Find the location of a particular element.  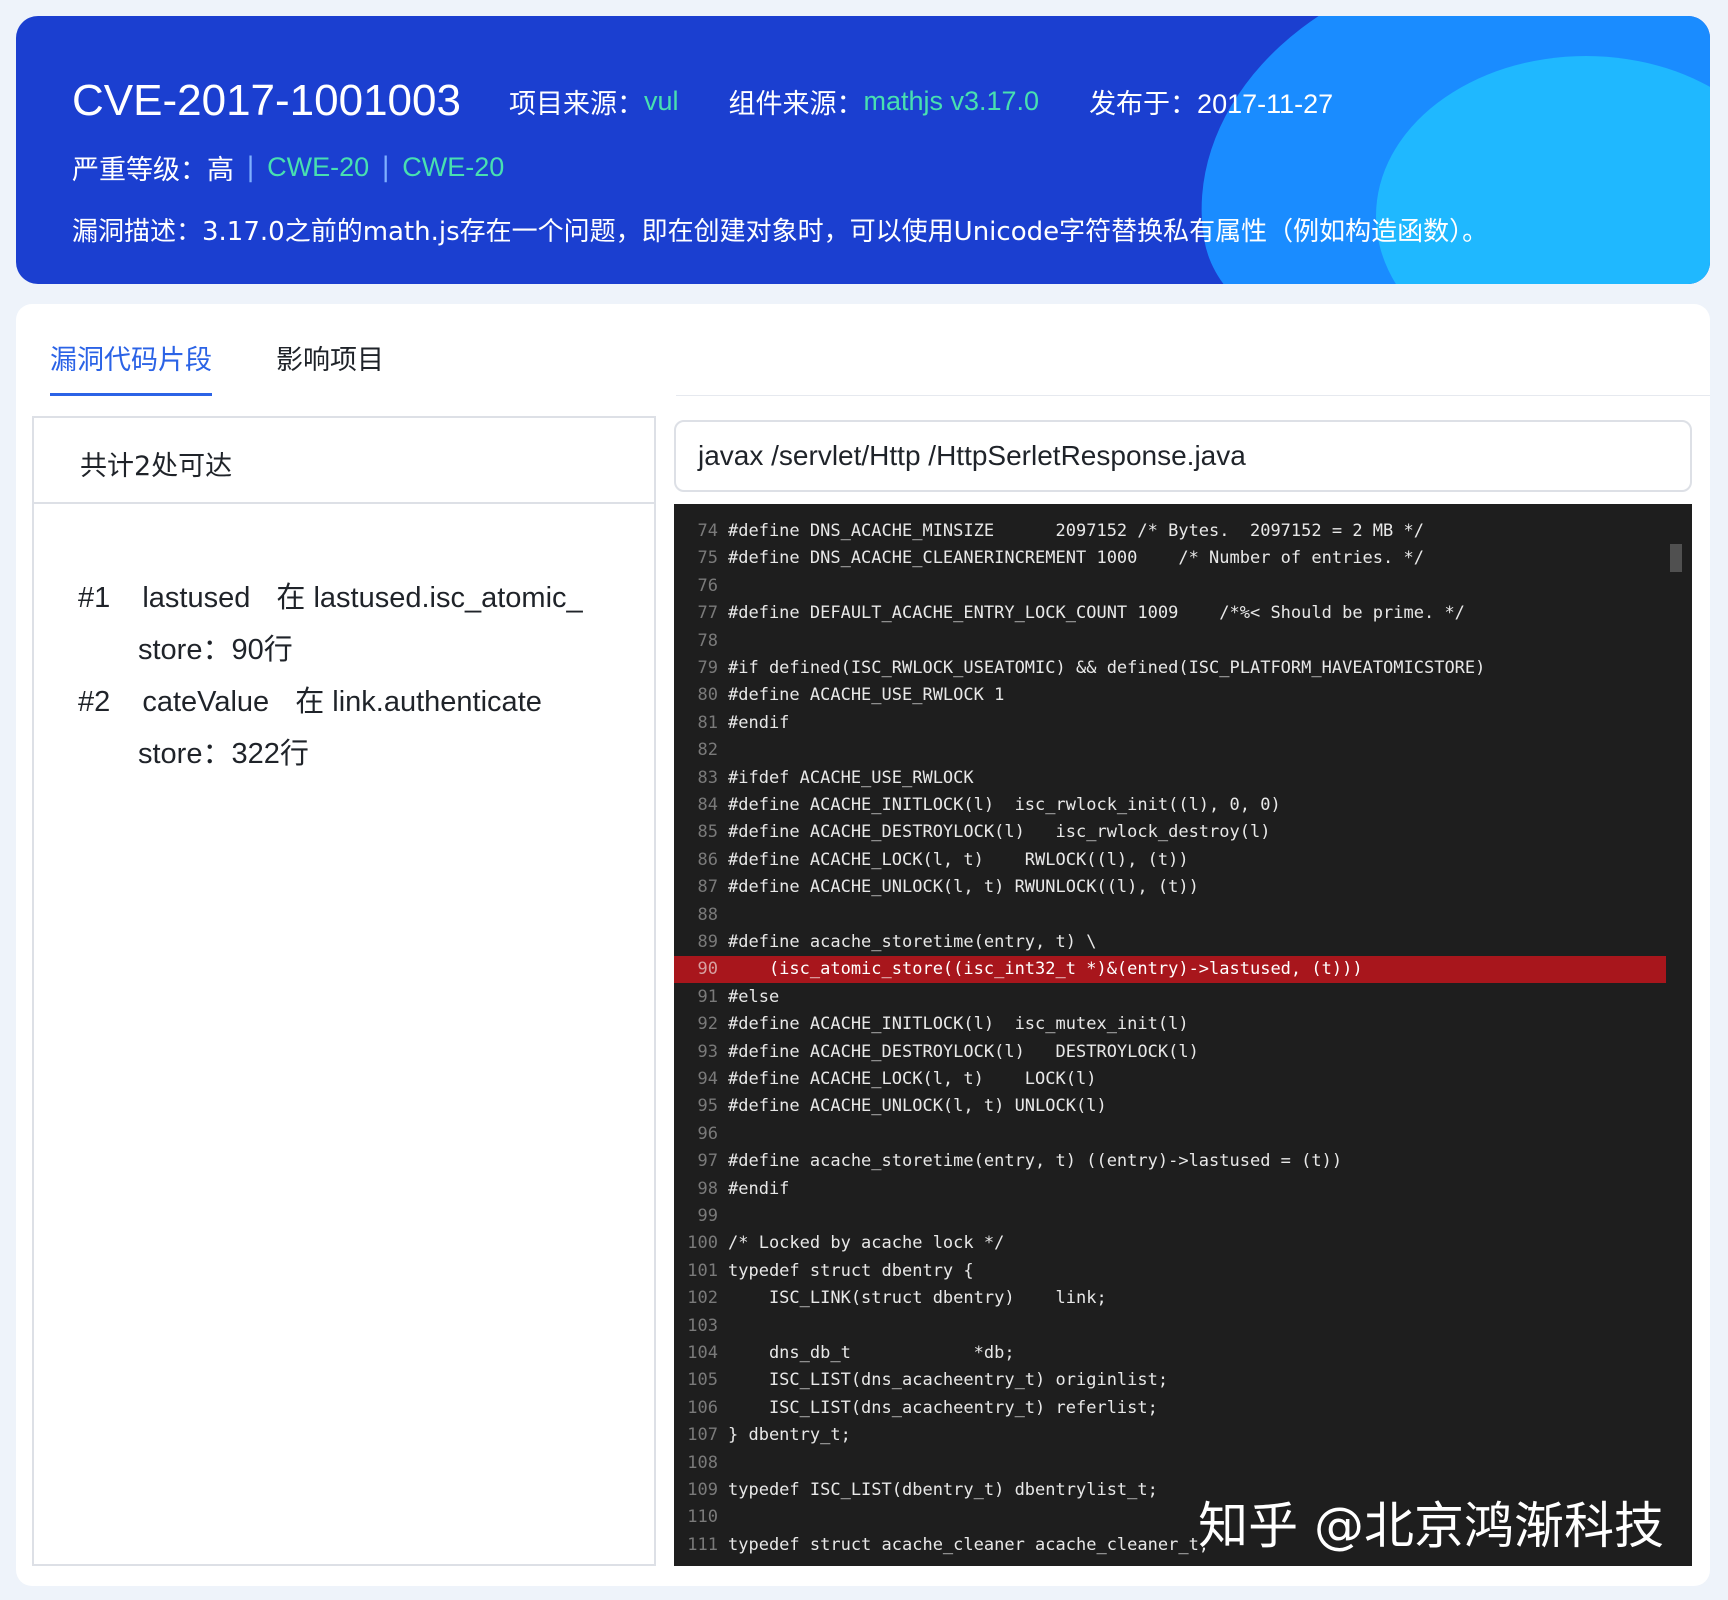

code-line: 80 #define ACACHE_USE_RWLOCK 1 is located at coordinates (1170, 695).